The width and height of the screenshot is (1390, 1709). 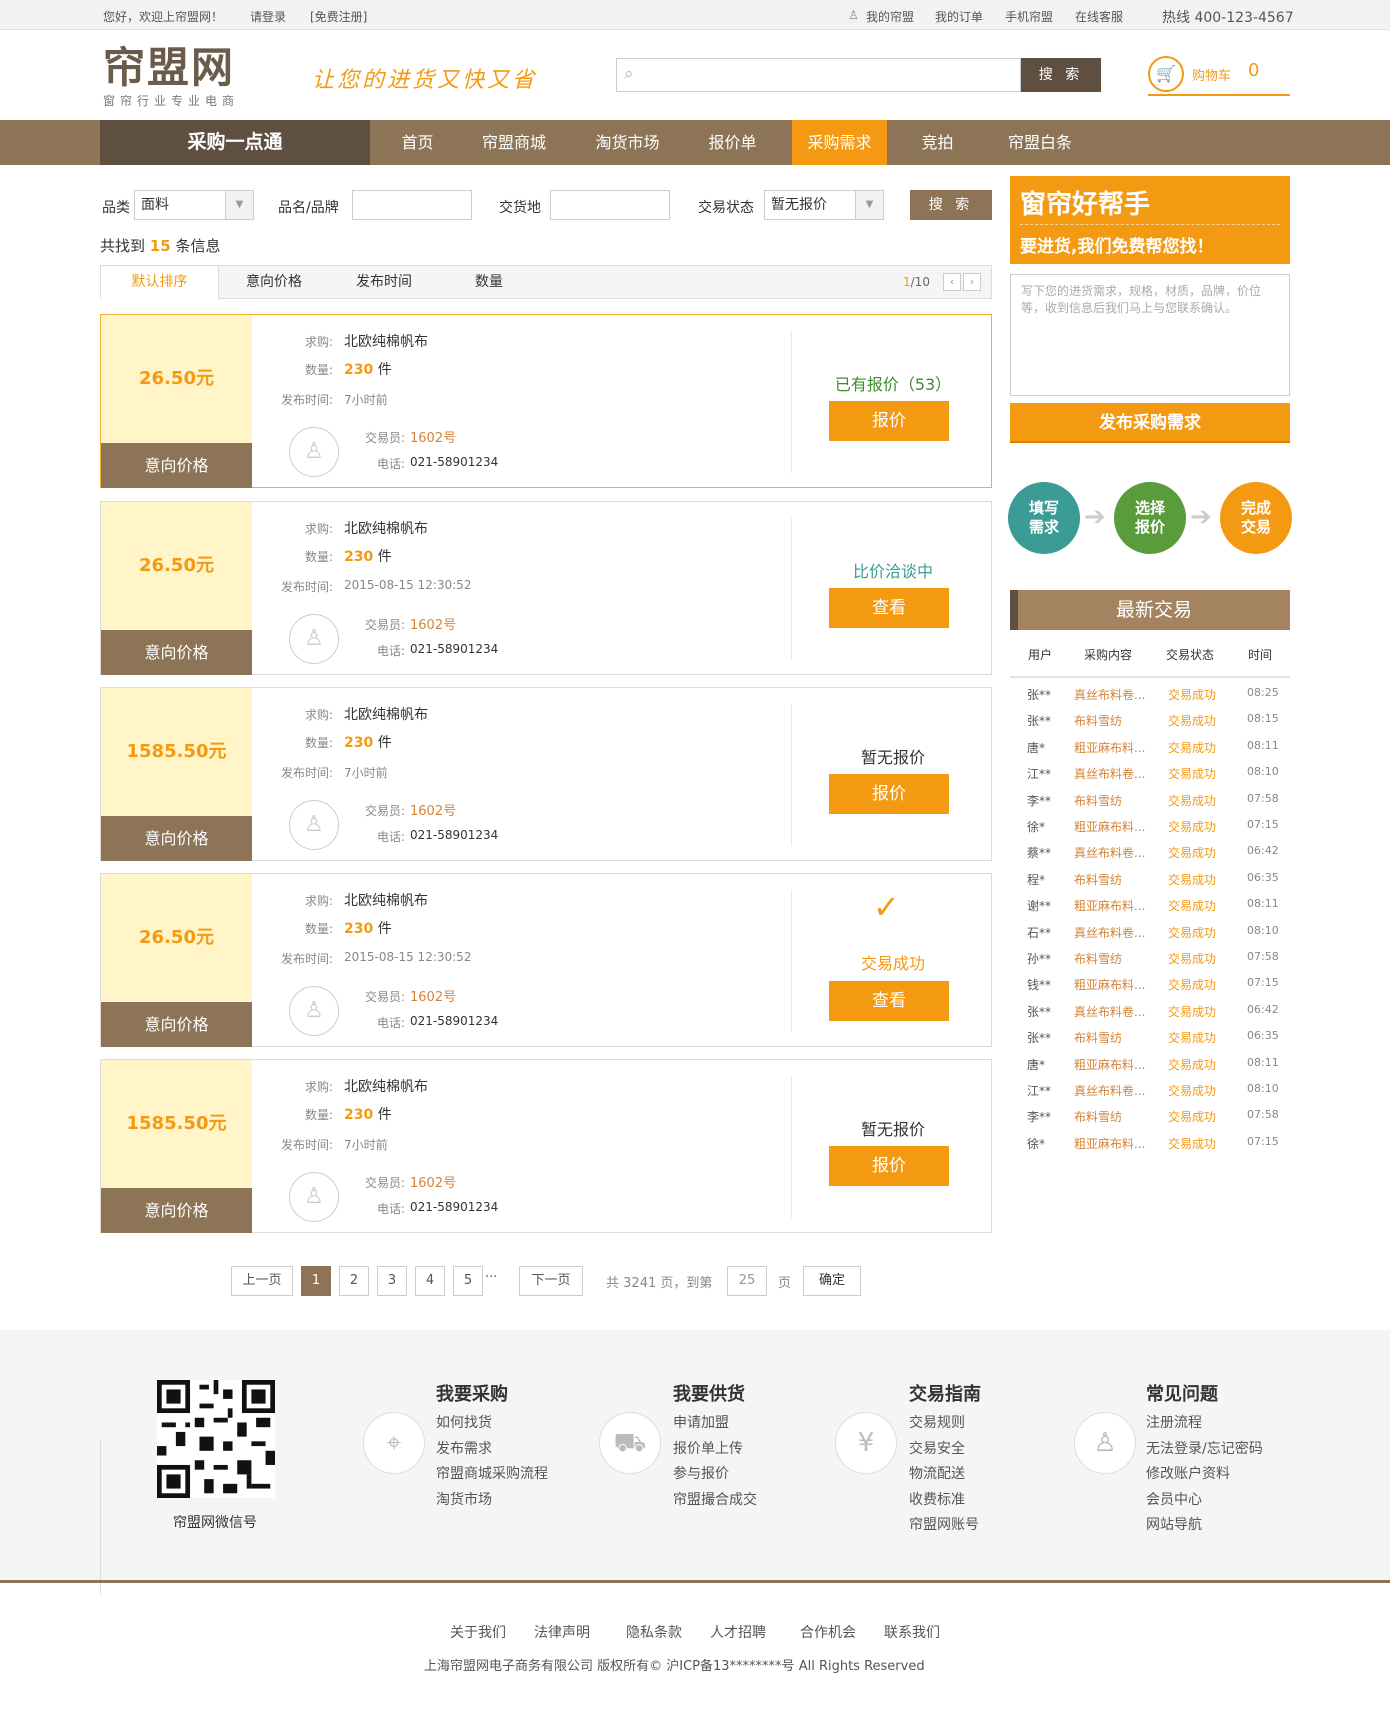 What do you see at coordinates (610, 205) in the screenshot?
I see `place-input` at bounding box center [610, 205].